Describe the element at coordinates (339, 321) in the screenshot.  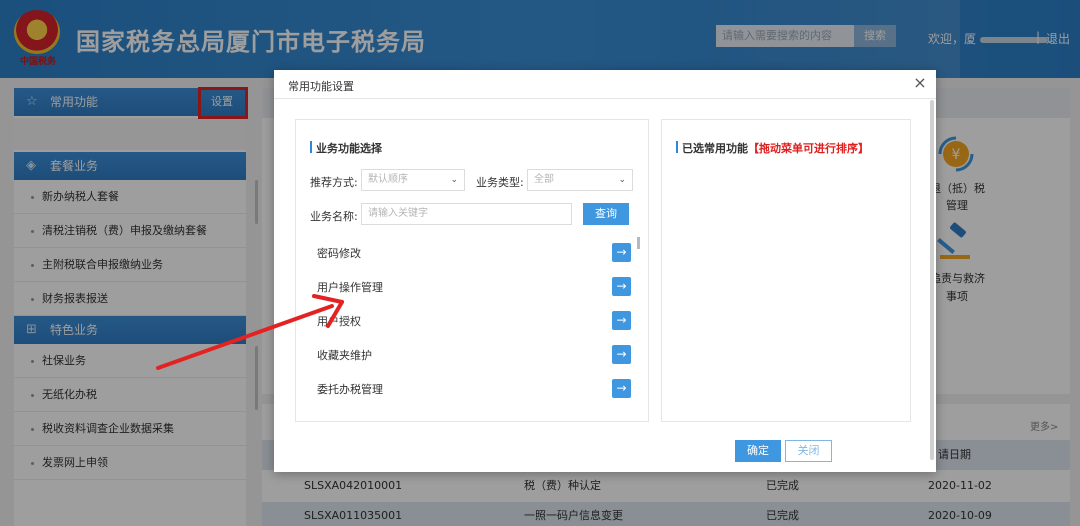
I see `function-name: 用户授权` at that location.